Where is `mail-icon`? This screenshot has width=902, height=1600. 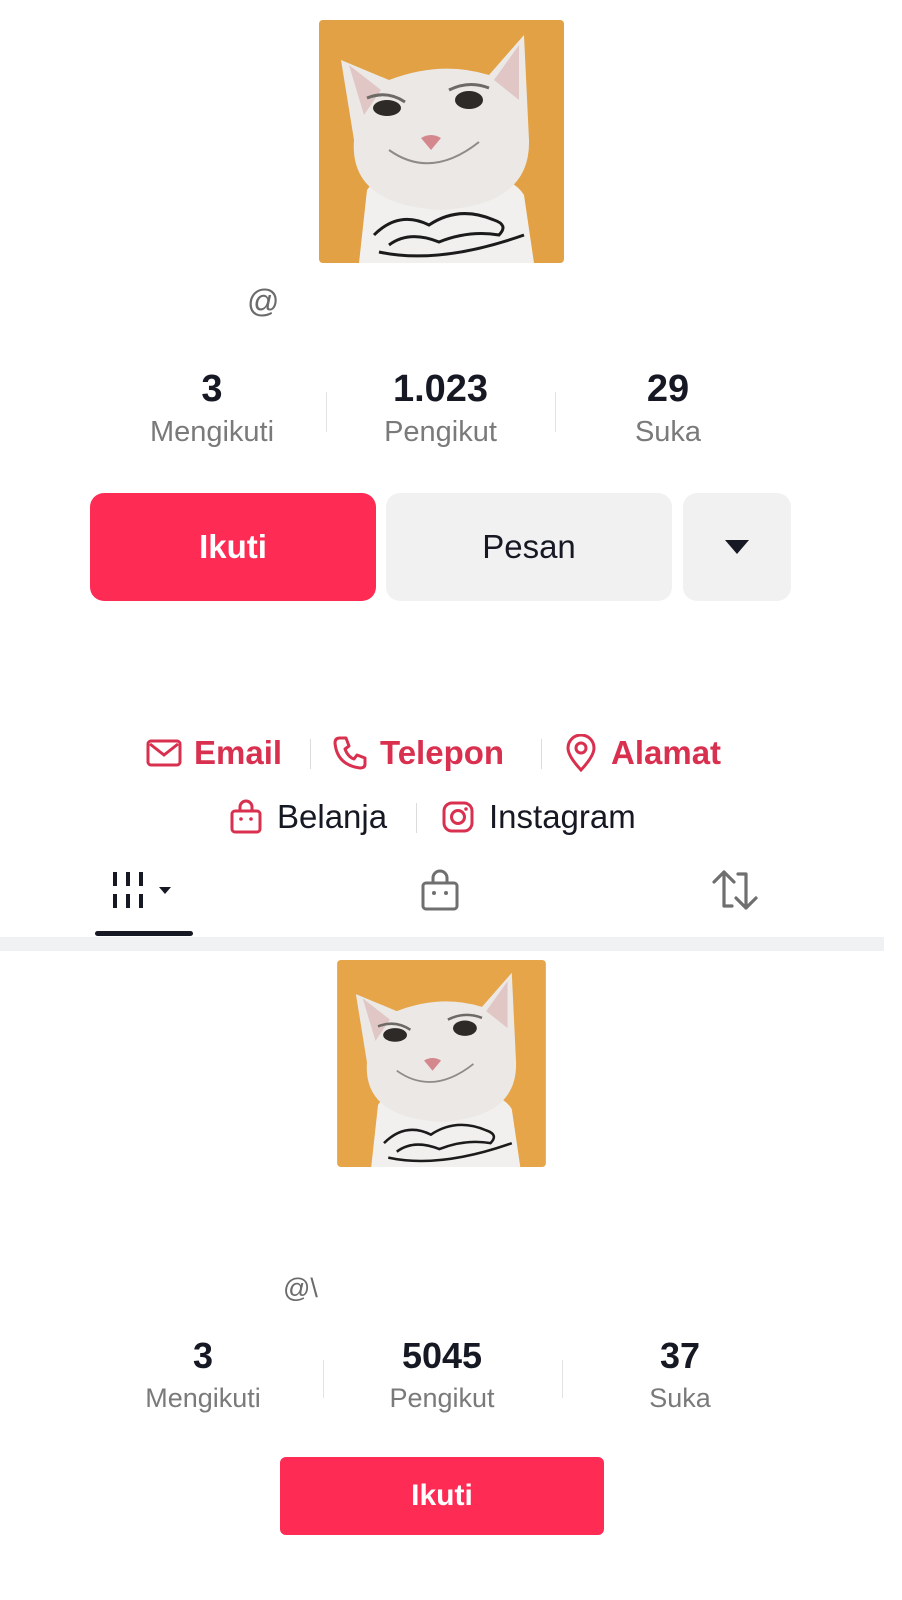 mail-icon is located at coordinates (164, 753).